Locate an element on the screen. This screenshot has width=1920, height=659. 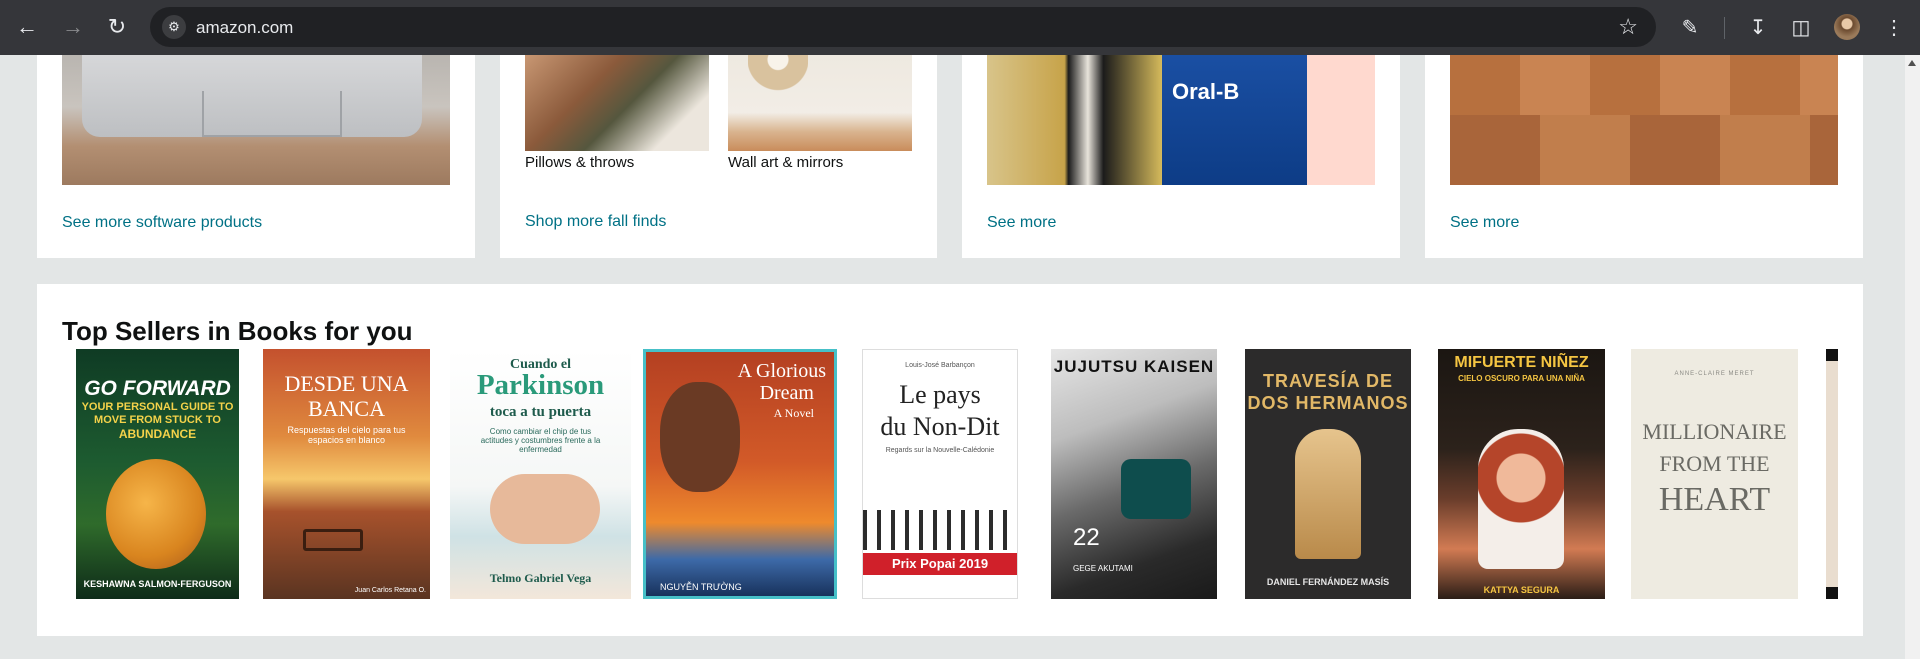
book-cover: A Glorious Dream A Novel NGUYỄN TRƯỜNG is located at coordinates (740, 474).